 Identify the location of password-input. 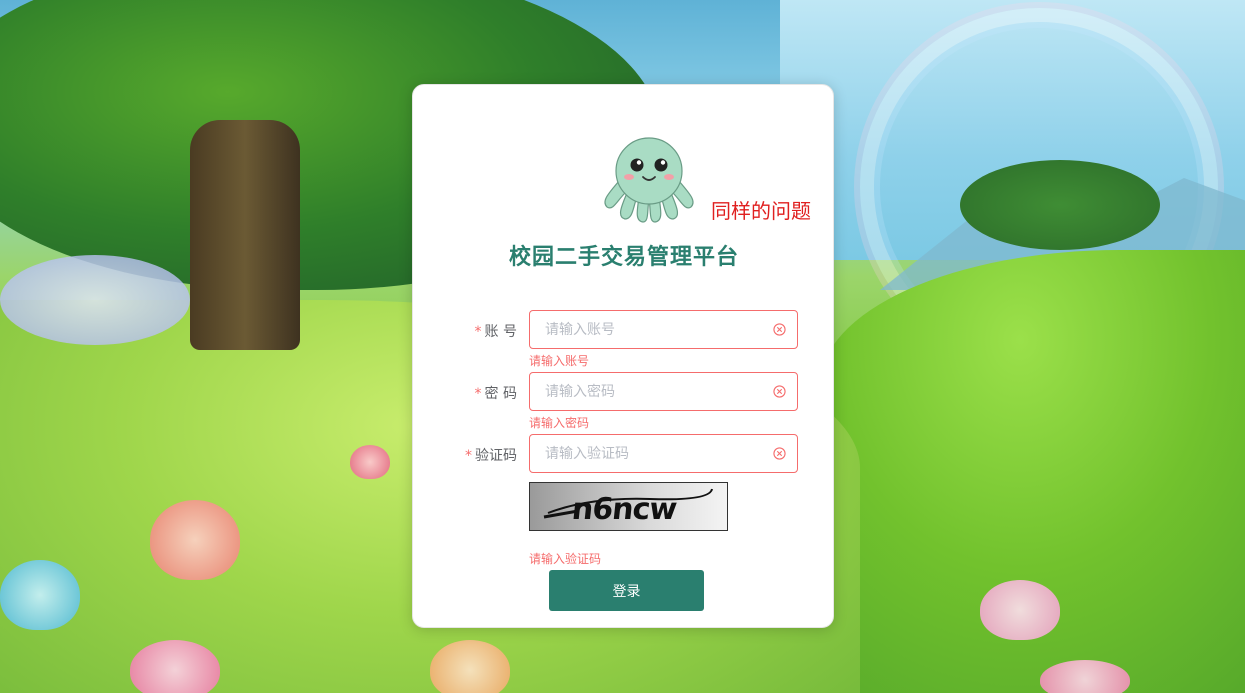
(655, 391).